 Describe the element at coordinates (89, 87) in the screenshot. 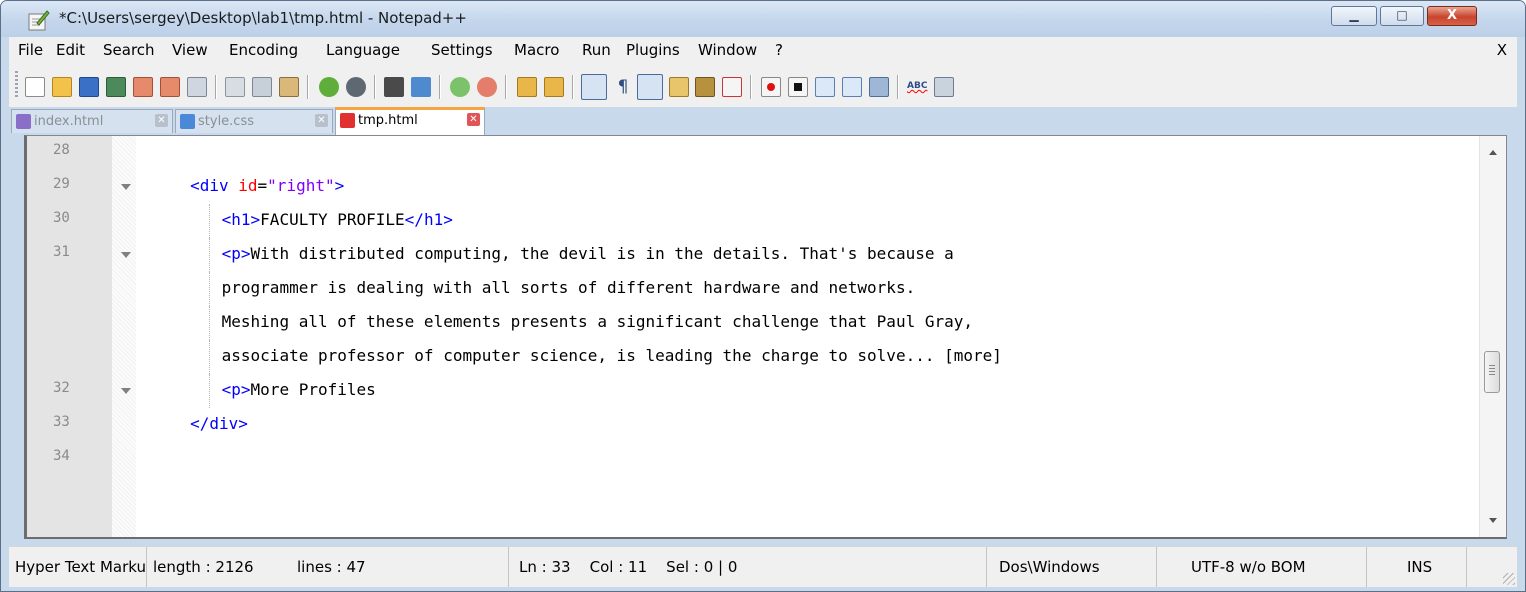

I see `save-icon` at that location.